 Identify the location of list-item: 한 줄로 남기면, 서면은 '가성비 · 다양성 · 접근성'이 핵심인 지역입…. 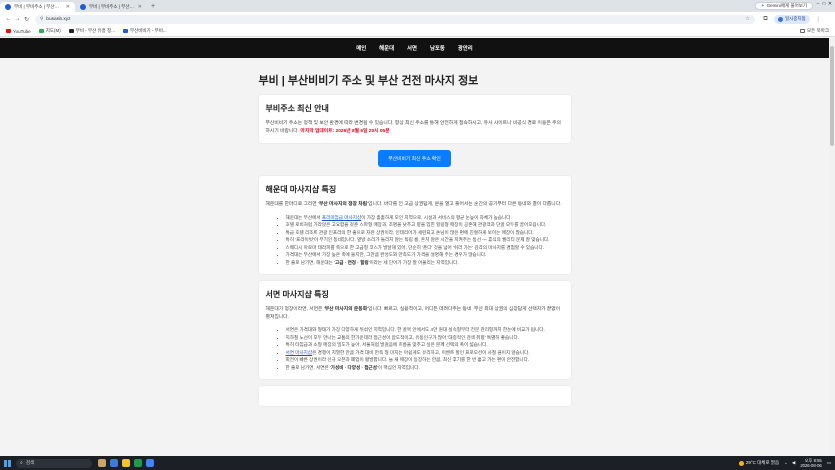
(425, 367).